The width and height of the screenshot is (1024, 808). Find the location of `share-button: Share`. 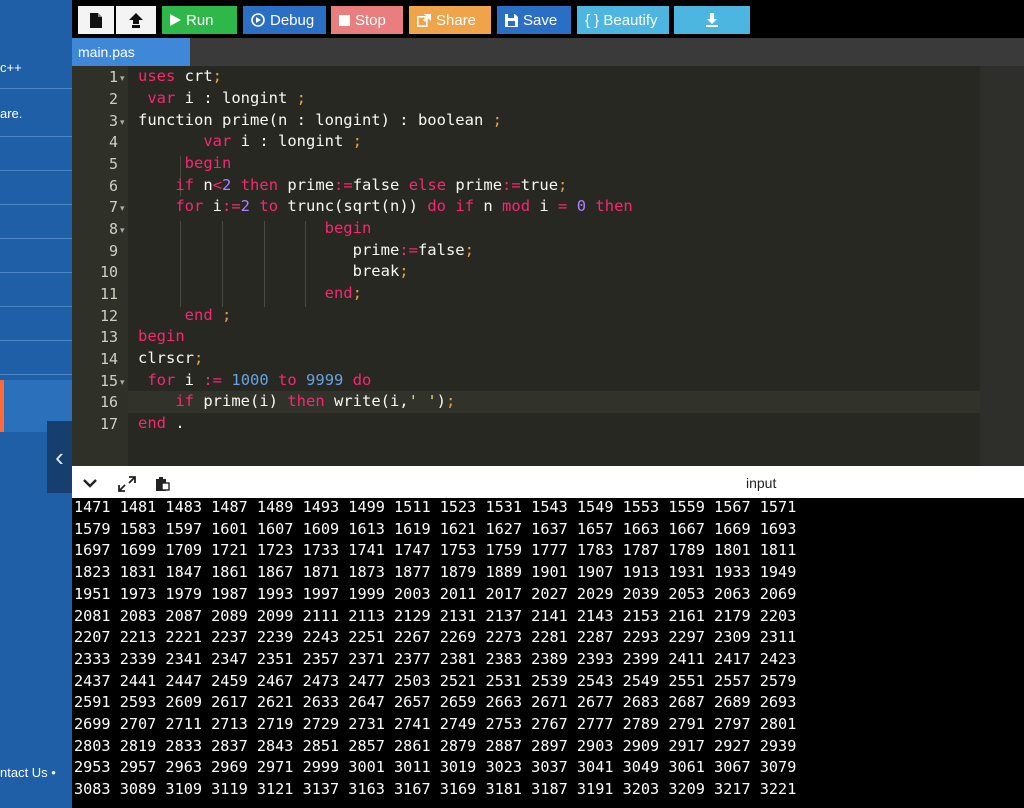

share-button: Share is located at coordinates (450, 20).